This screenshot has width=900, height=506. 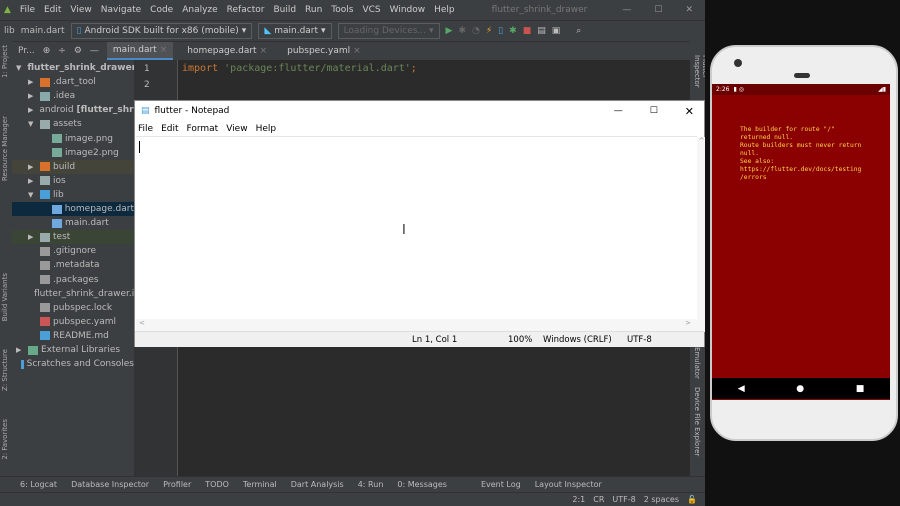 What do you see at coordinates (578, 31) in the screenshot?
I see `search-icon: ⌕` at bounding box center [578, 31].